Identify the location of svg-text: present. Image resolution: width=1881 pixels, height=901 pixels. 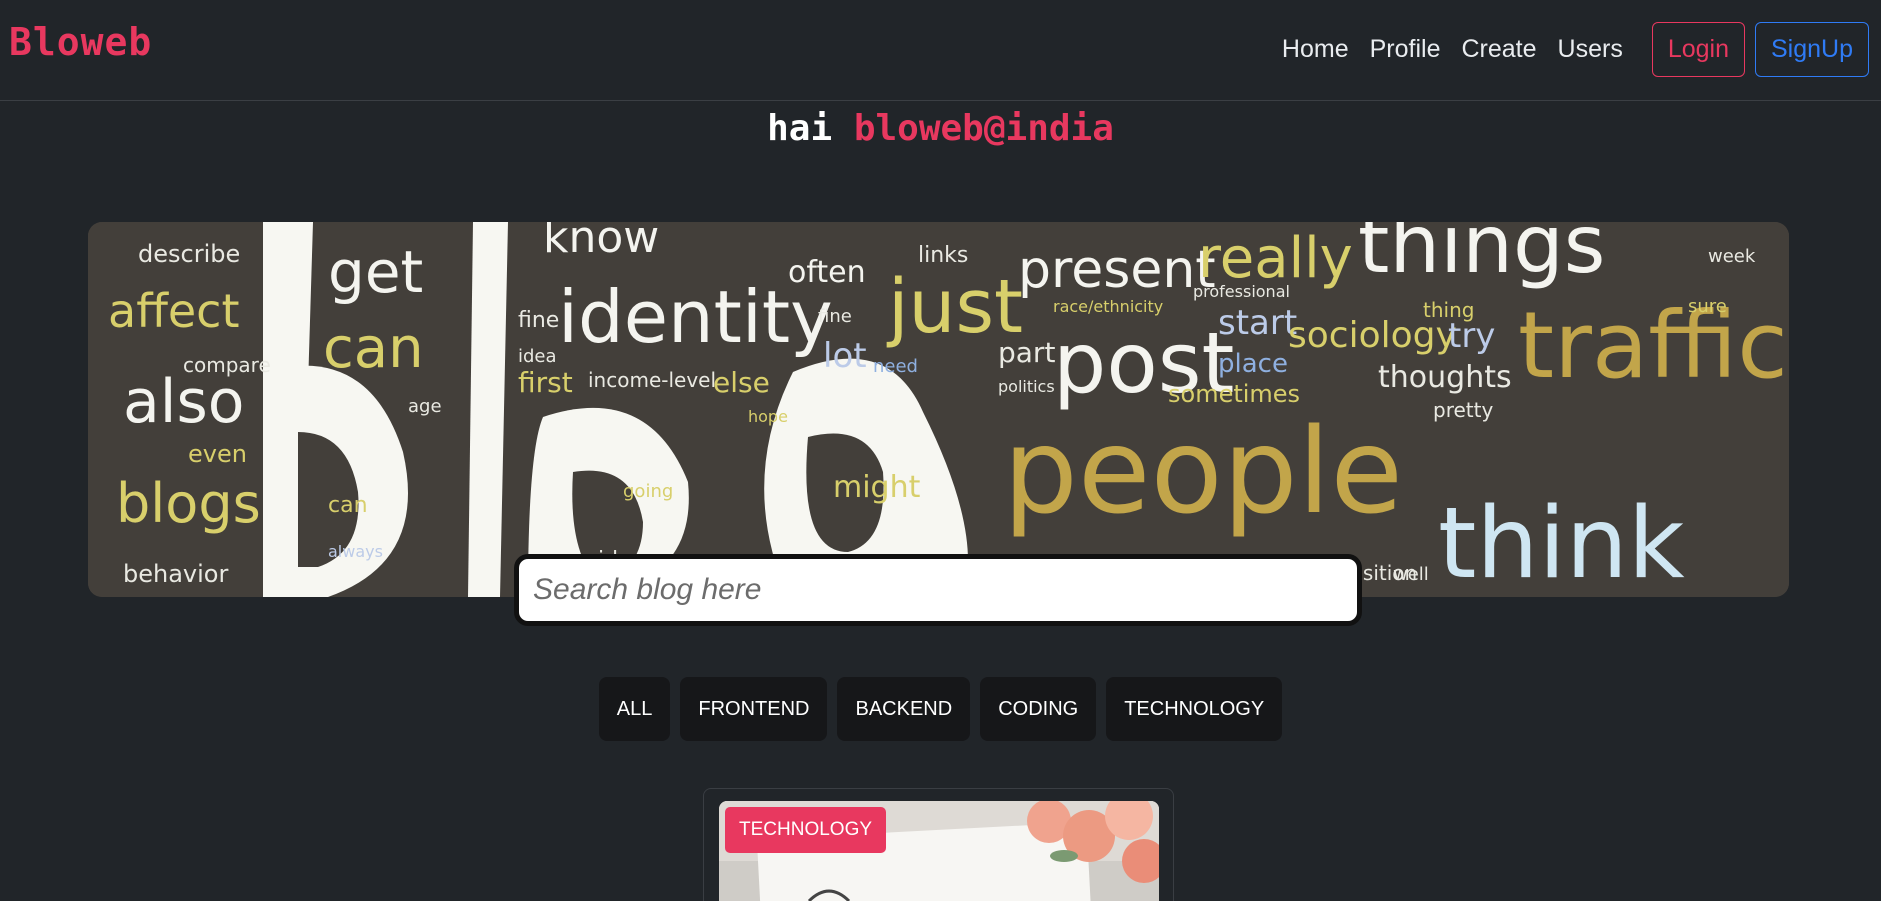
(1117, 270).